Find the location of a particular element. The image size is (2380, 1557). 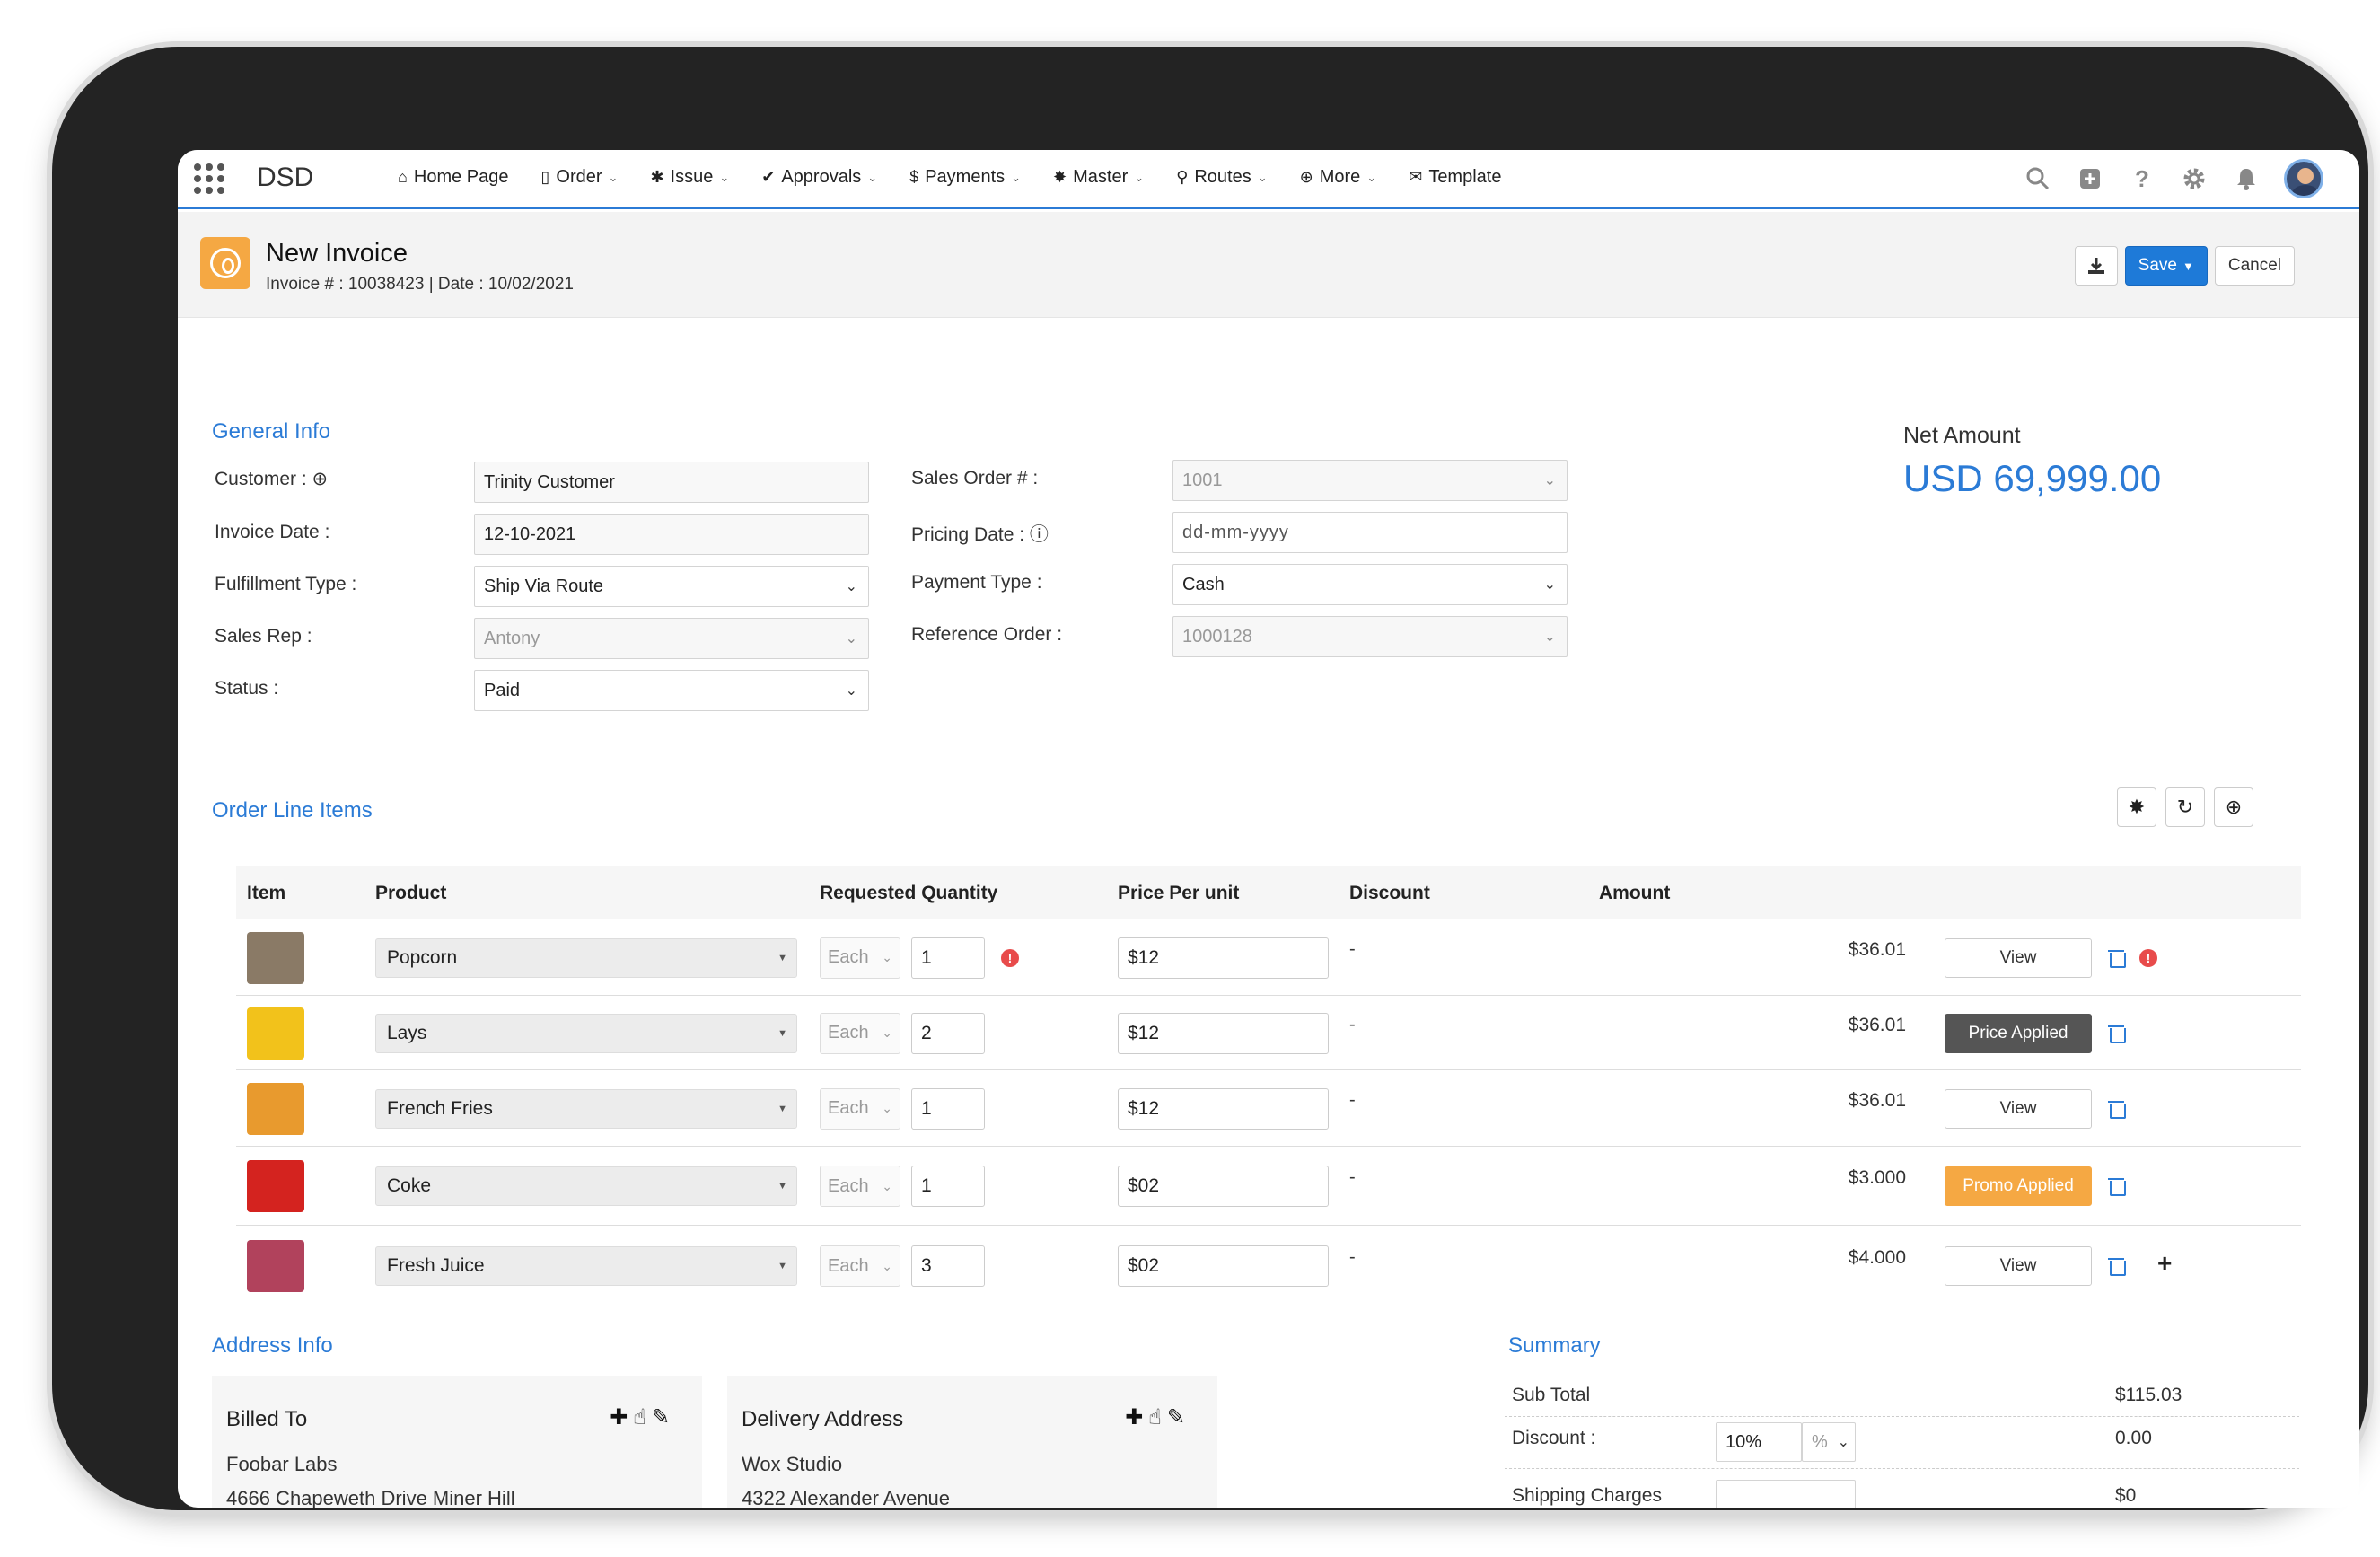

nav-item-label: Payments is located at coordinates (966, 177).